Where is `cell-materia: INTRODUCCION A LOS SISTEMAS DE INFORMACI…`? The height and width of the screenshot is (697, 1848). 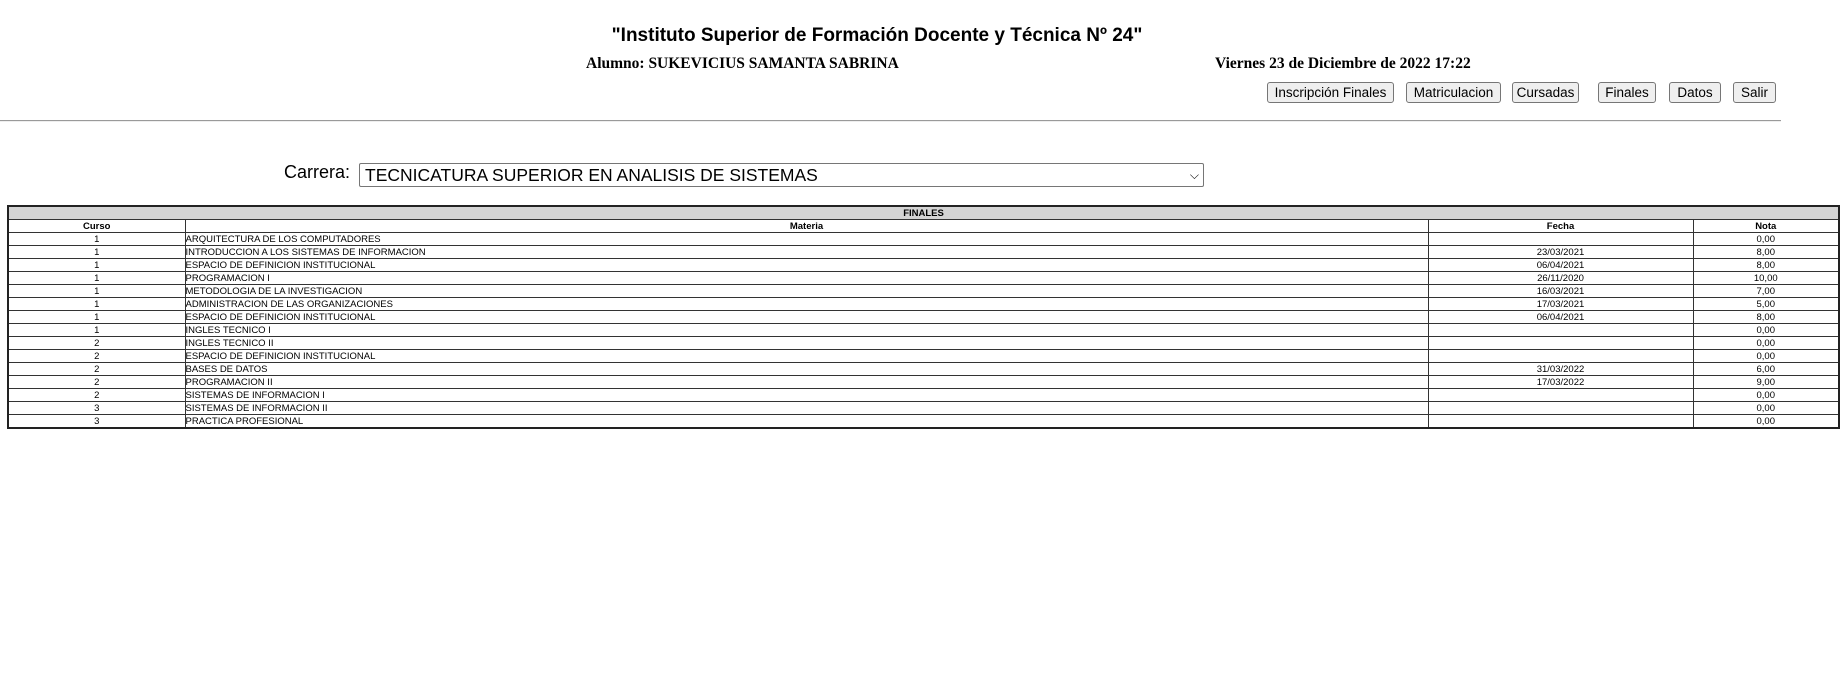 cell-materia: INTRODUCCION A LOS SISTEMAS DE INFORMACI… is located at coordinates (806, 252).